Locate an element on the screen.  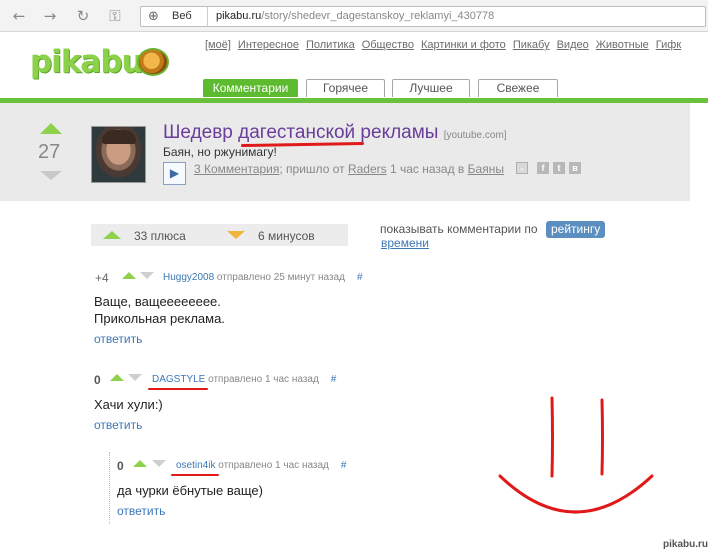
hand-drawn-smiley is located at coordinates (576, 455).